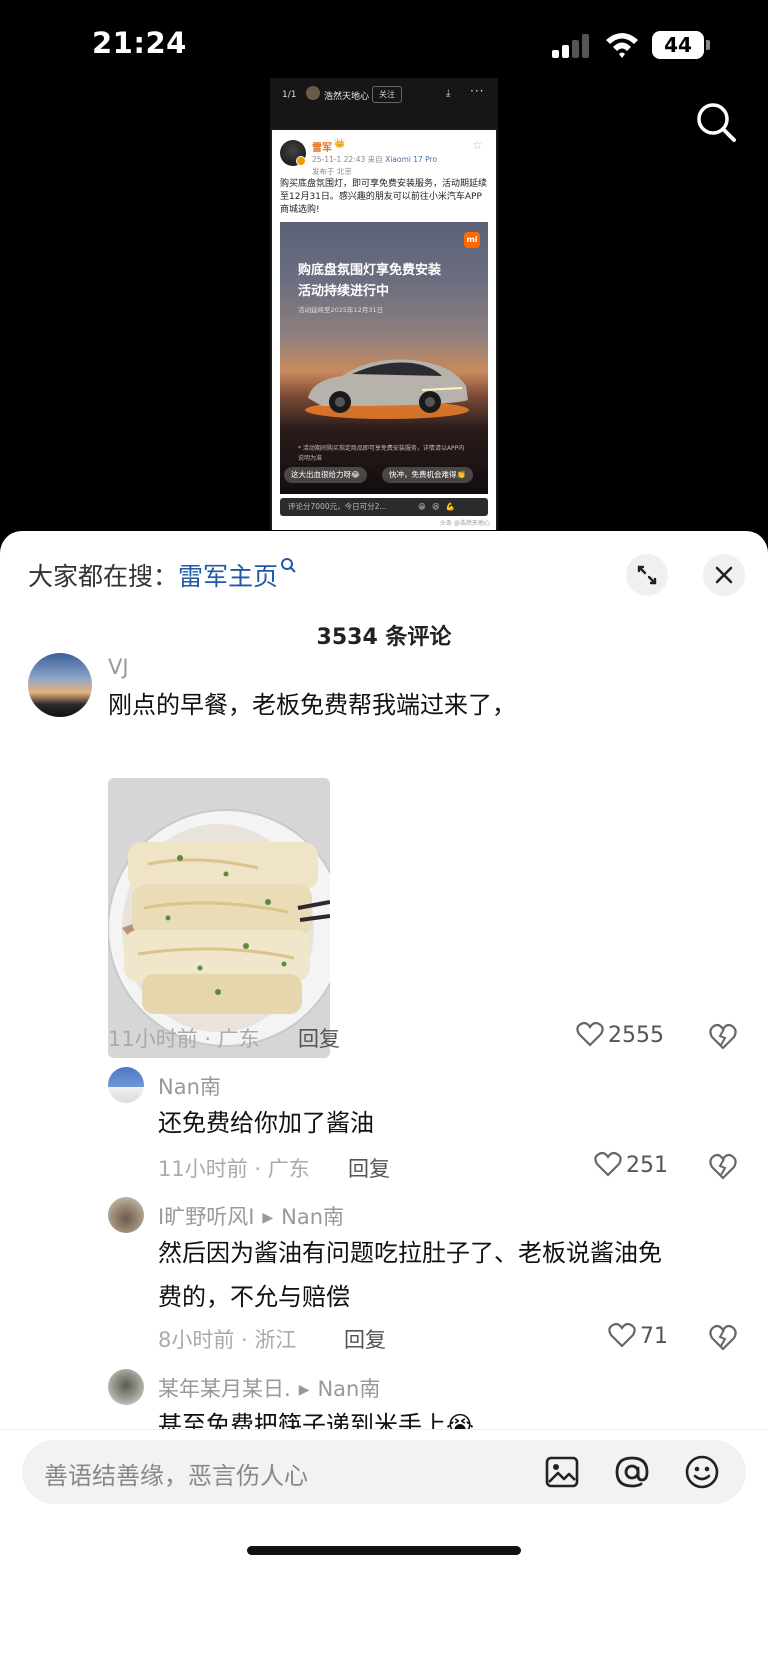 The height and width of the screenshot is (1662, 768). What do you see at coordinates (313, 93) in the screenshot?
I see `author-avatar` at bounding box center [313, 93].